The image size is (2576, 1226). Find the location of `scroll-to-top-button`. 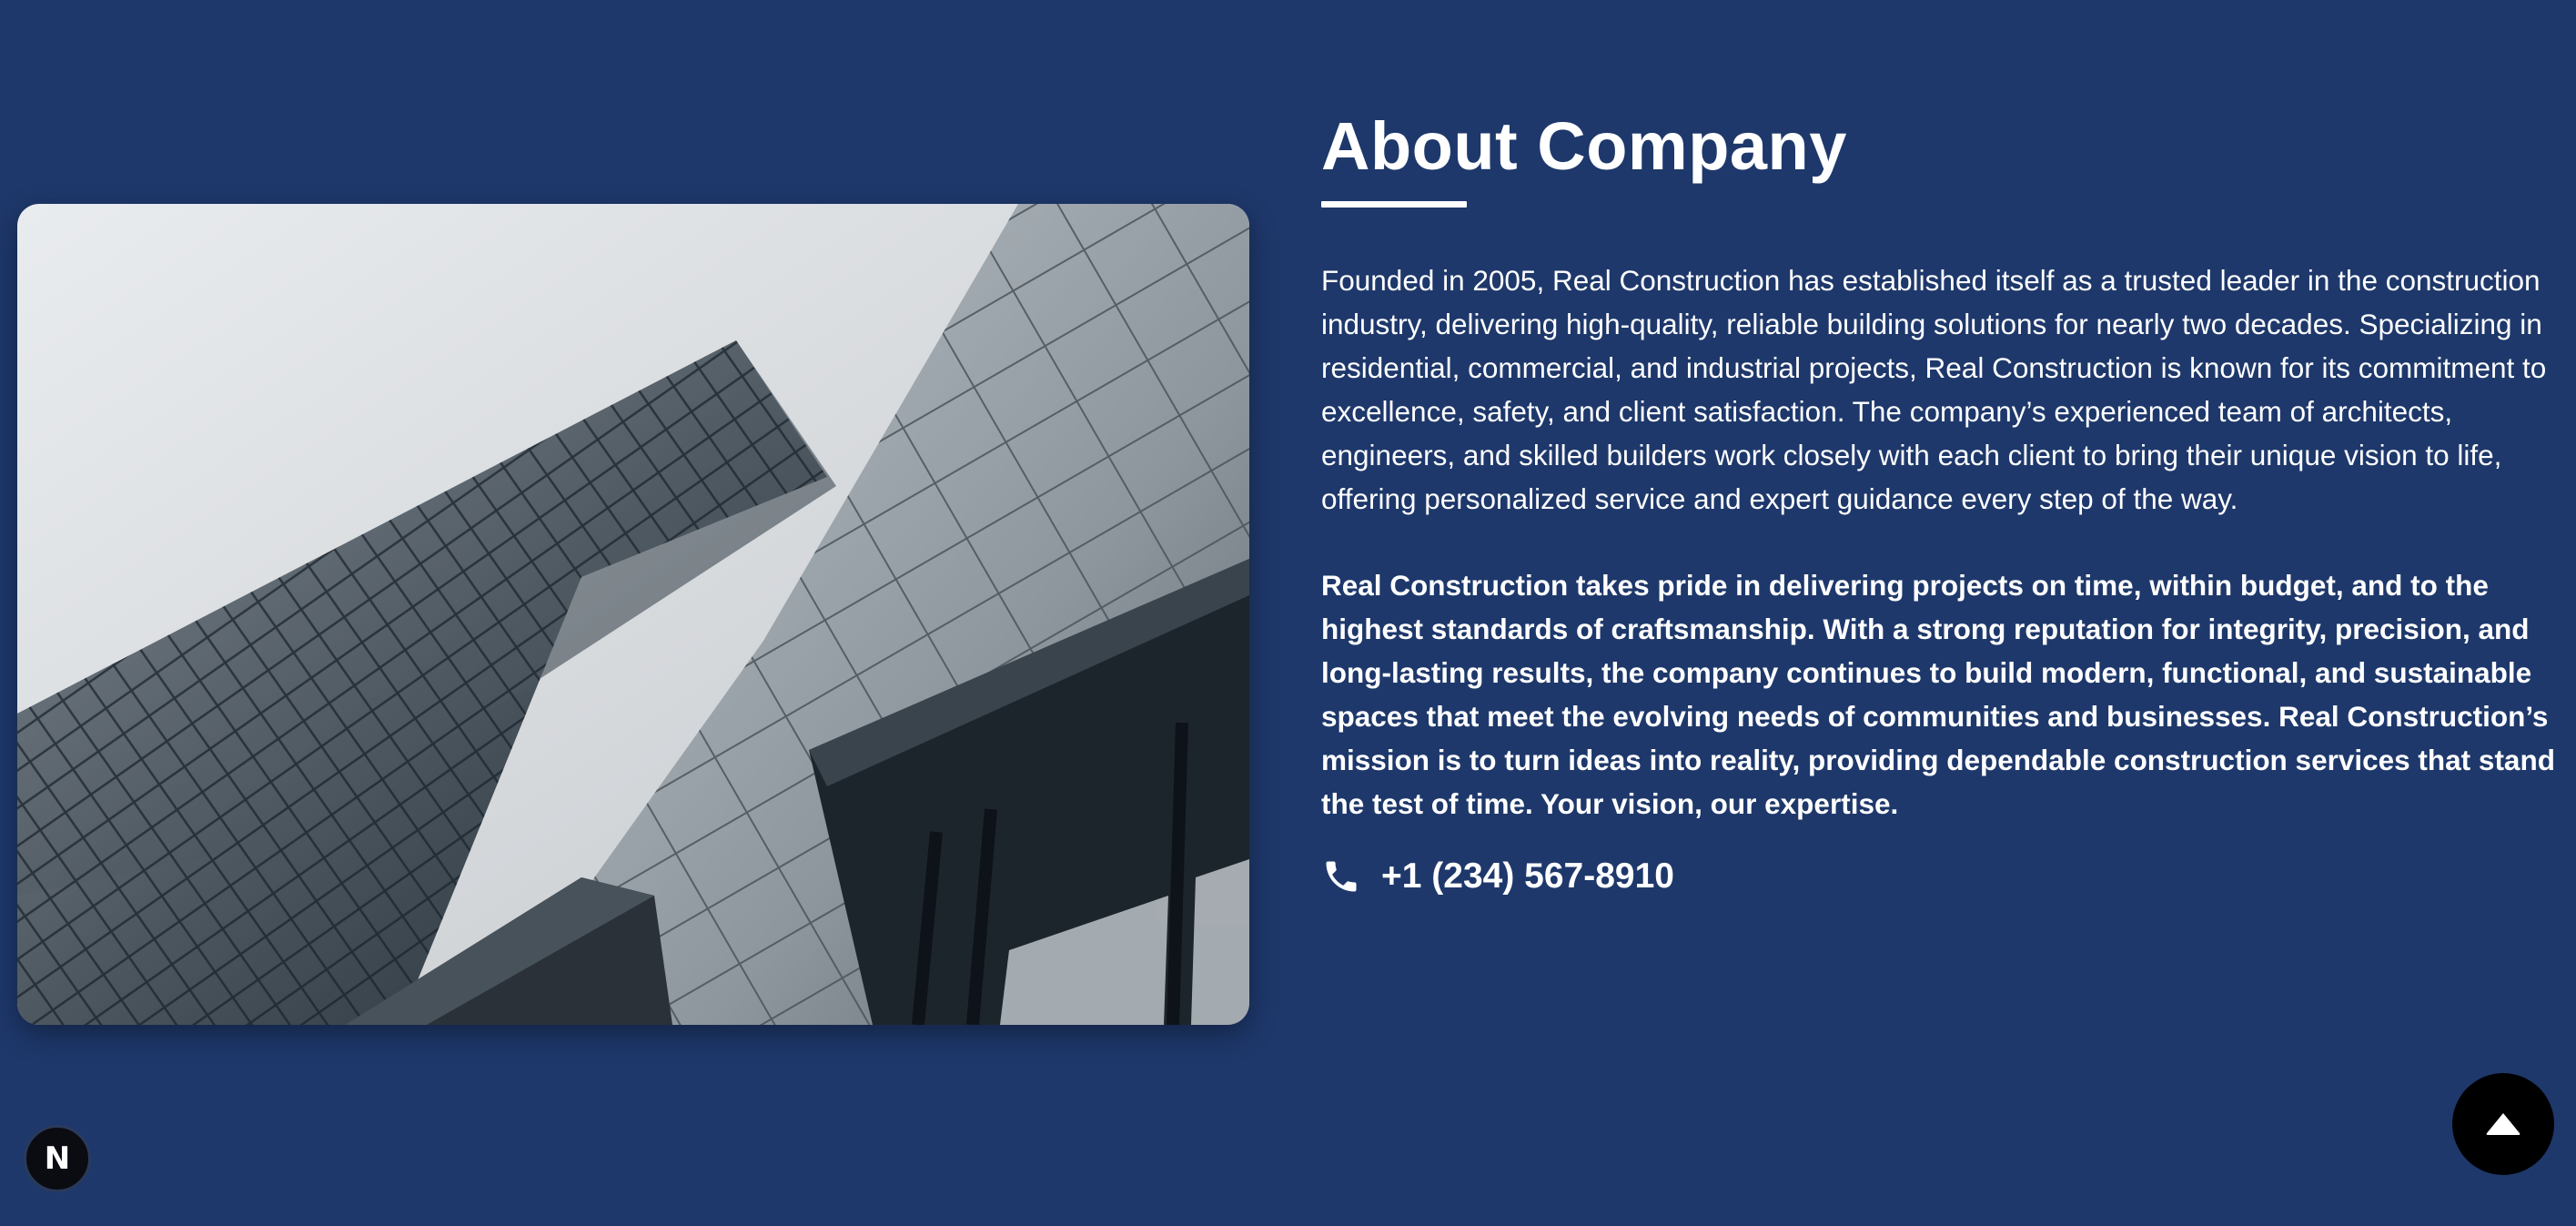

scroll-to-top-button is located at coordinates (2503, 1124).